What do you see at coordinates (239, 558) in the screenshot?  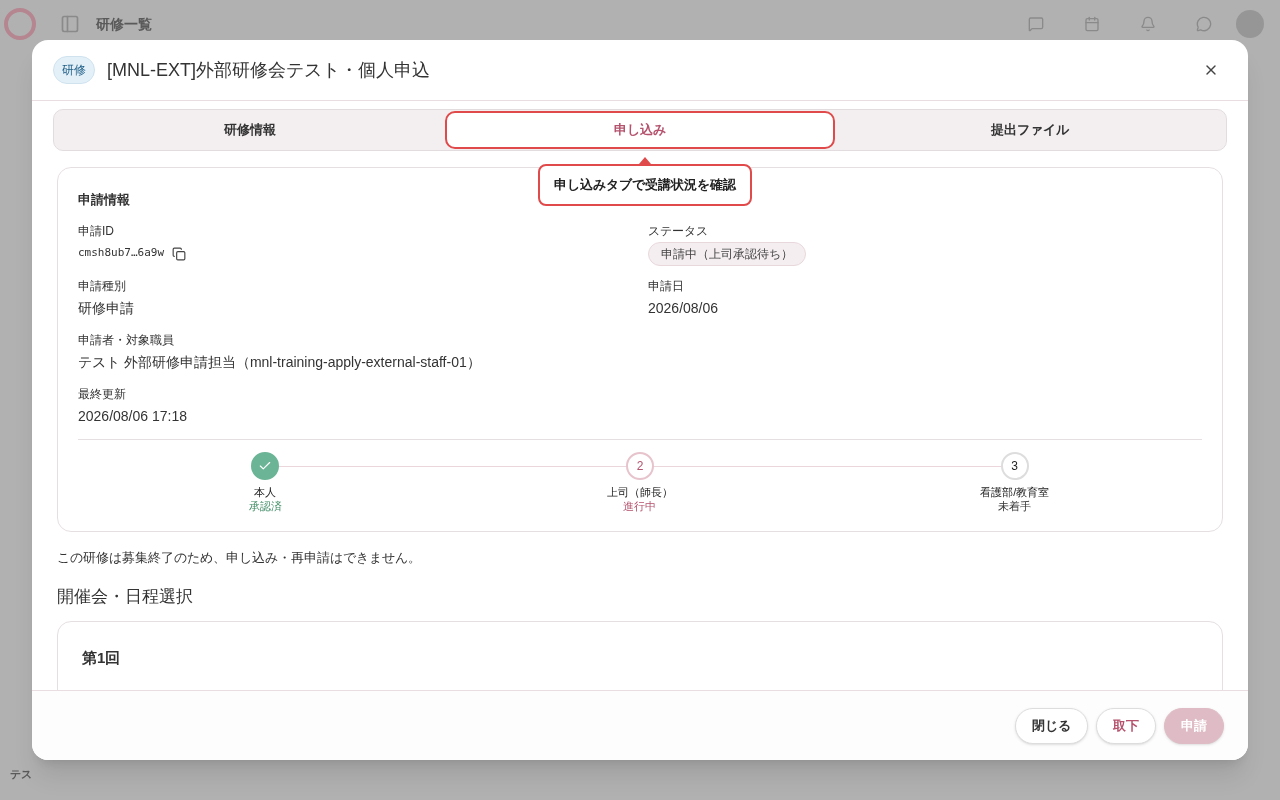 I see `notice-text: この研修は募集終了のため、申し込み・再申請はできません。` at bounding box center [239, 558].